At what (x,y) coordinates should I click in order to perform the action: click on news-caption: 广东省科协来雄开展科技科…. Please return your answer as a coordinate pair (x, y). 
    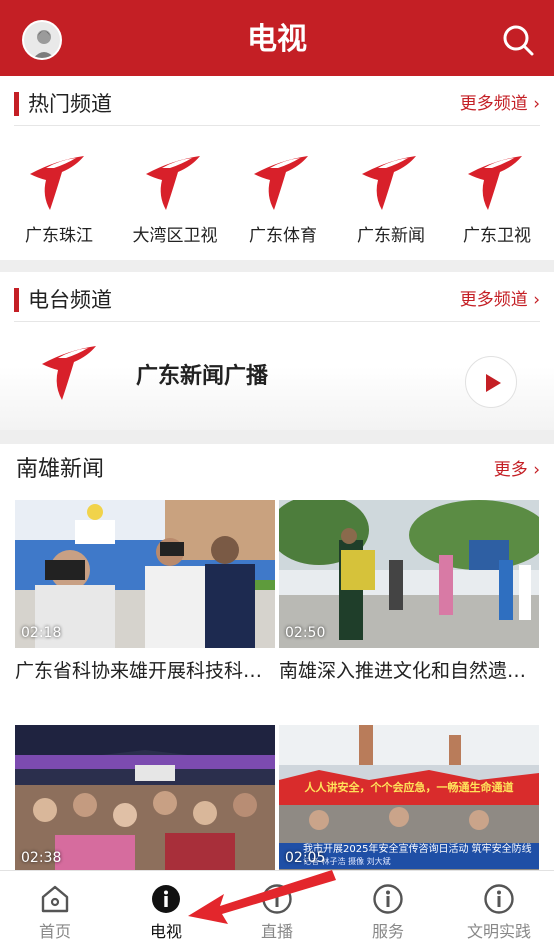
    Looking at the image, I should click on (139, 671).